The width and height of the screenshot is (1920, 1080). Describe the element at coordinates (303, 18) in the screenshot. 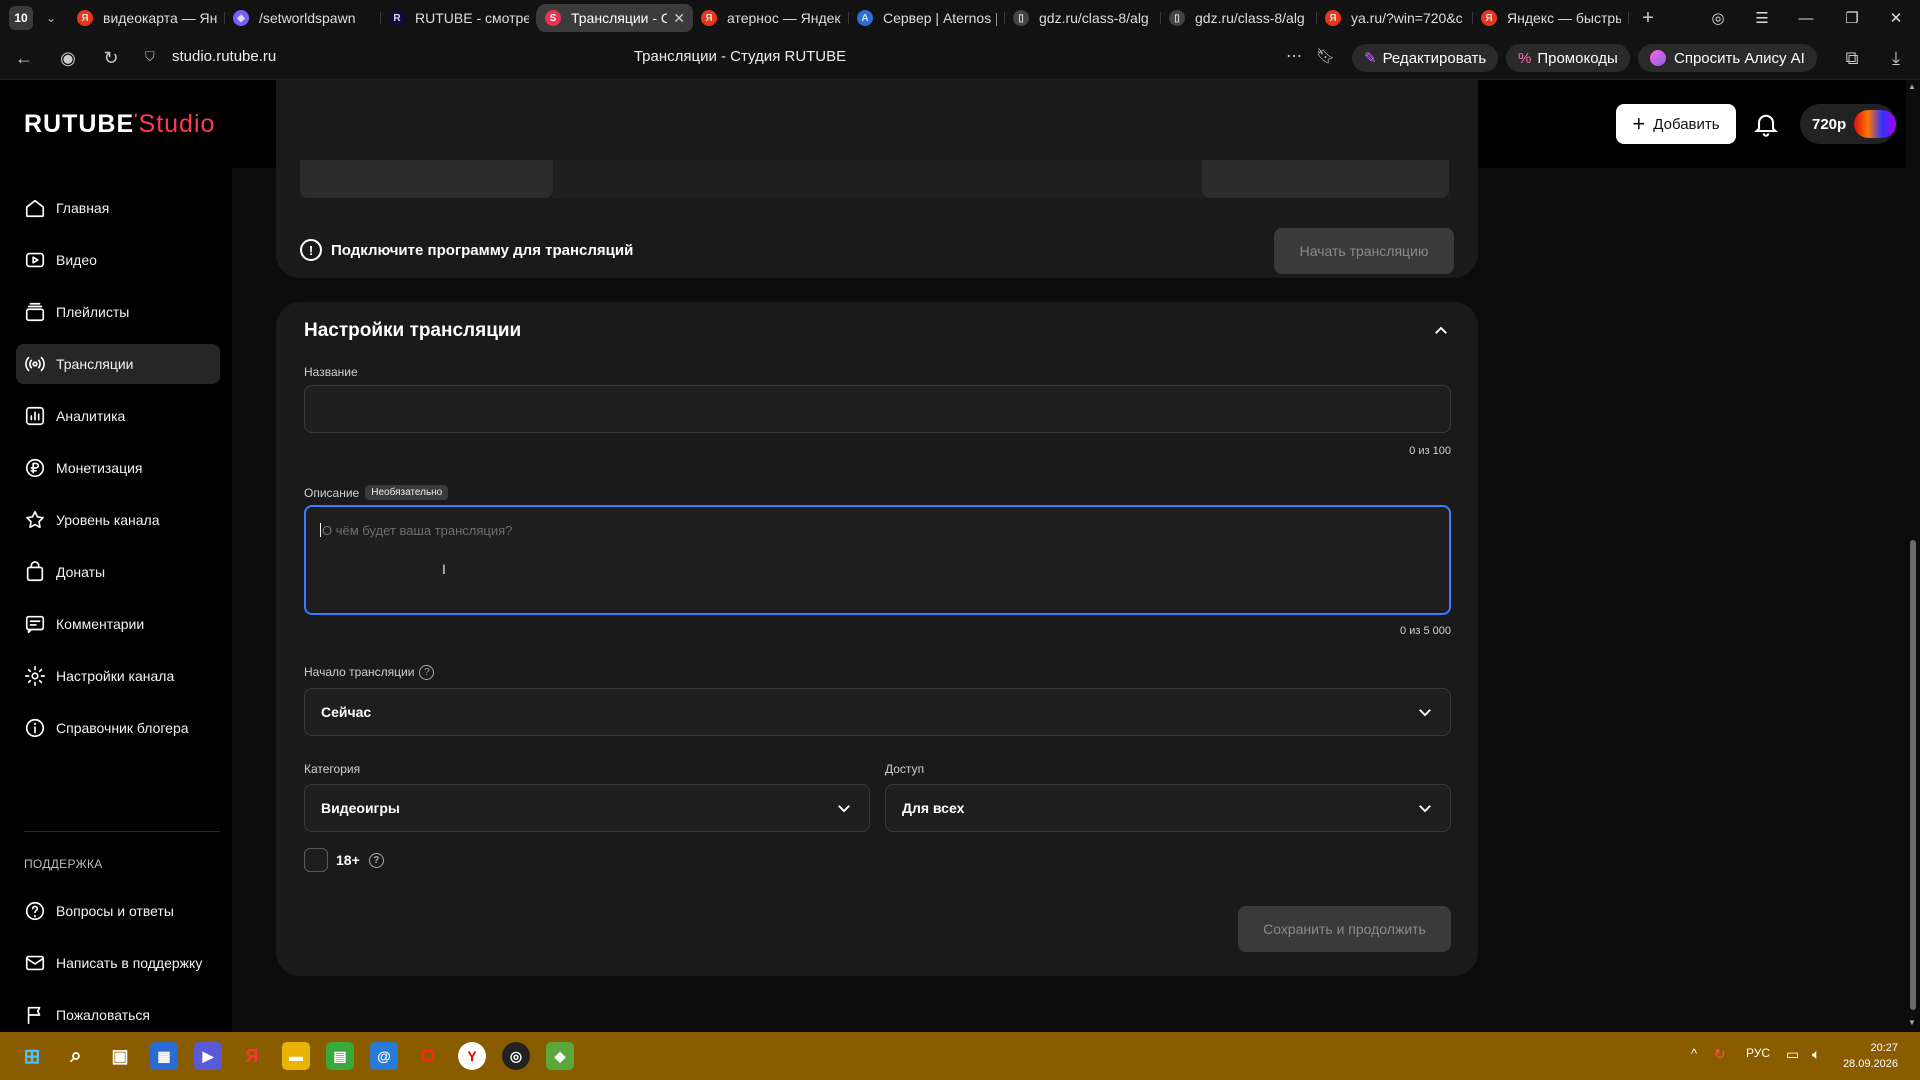

I see `browser-tab: ◆ /setworldspawn` at that location.